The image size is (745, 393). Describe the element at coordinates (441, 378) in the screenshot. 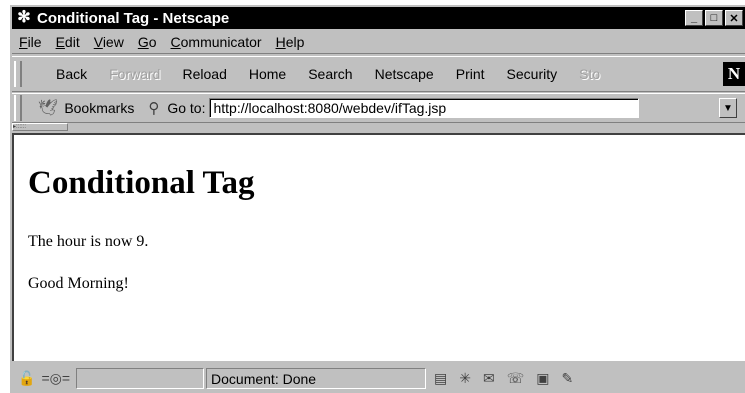

I see `online-icon: ▤` at that location.